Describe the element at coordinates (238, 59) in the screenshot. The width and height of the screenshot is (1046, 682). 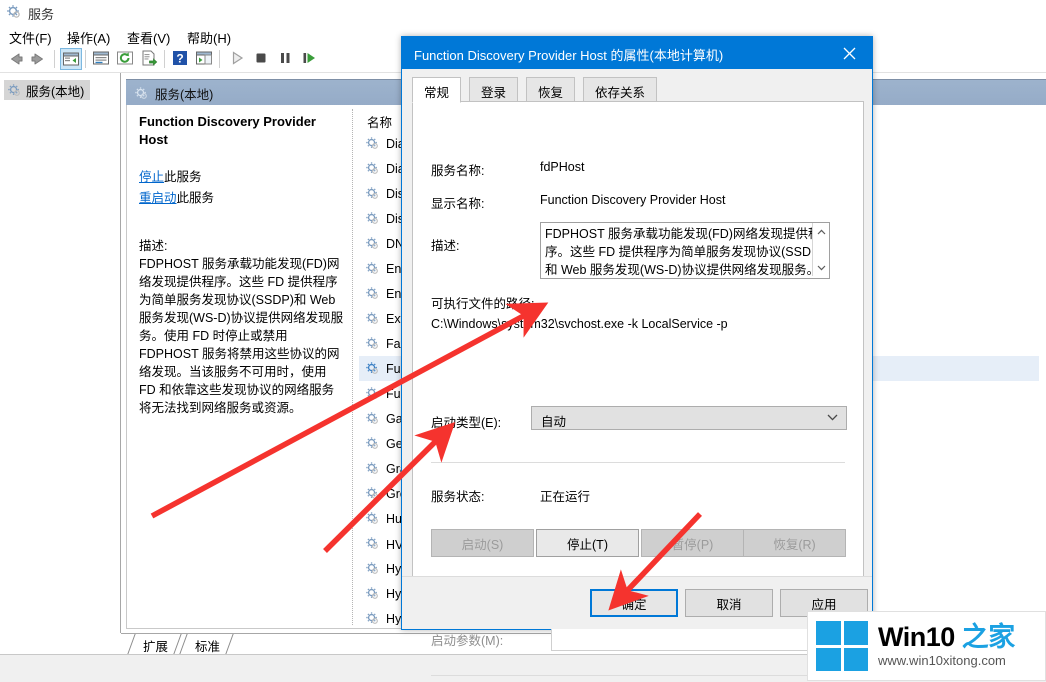
I see `start-service-icon` at that location.